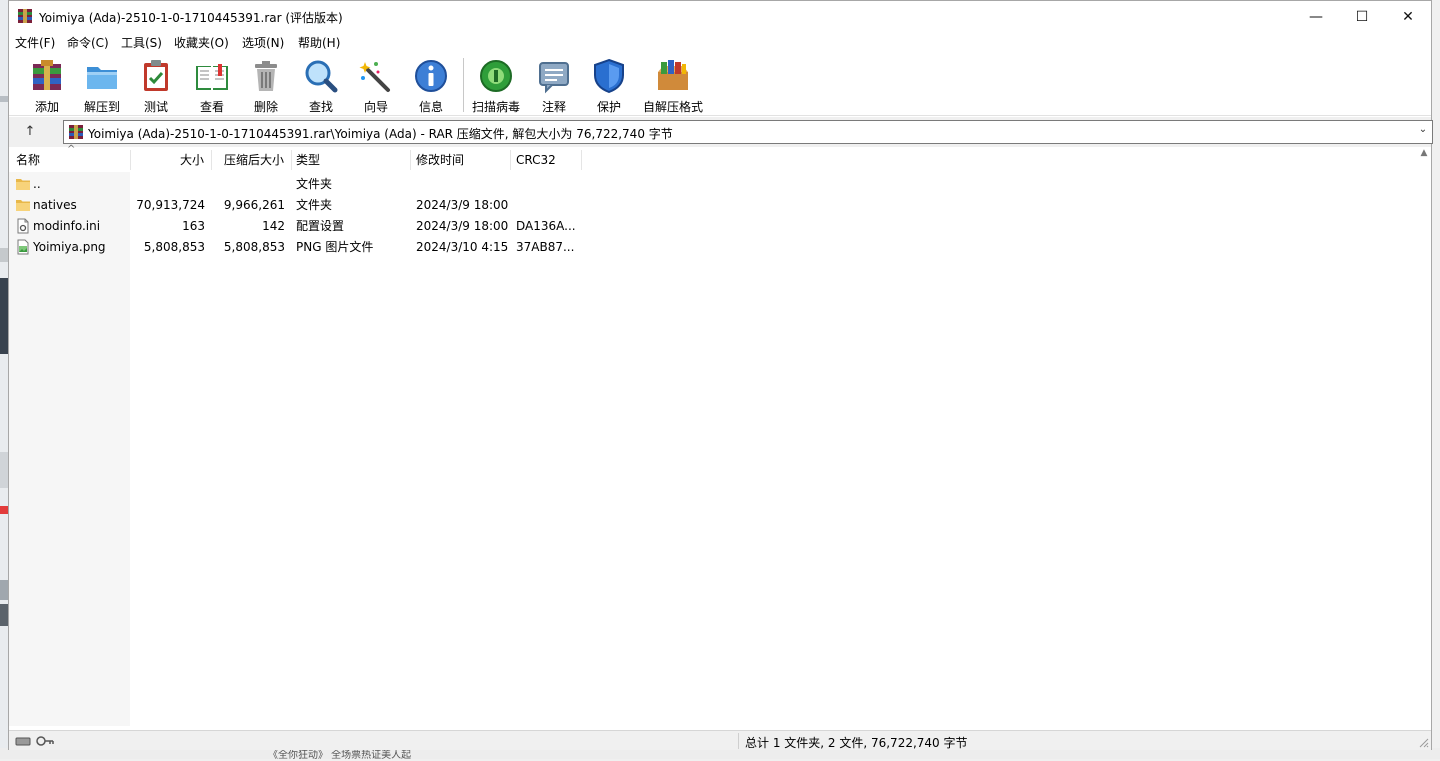 The width and height of the screenshot is (1440, 761). What do you see at coordinates (536, 160) in the screenshot?
I see `column-crc32: CRC32` at bounding box center [536, 160].